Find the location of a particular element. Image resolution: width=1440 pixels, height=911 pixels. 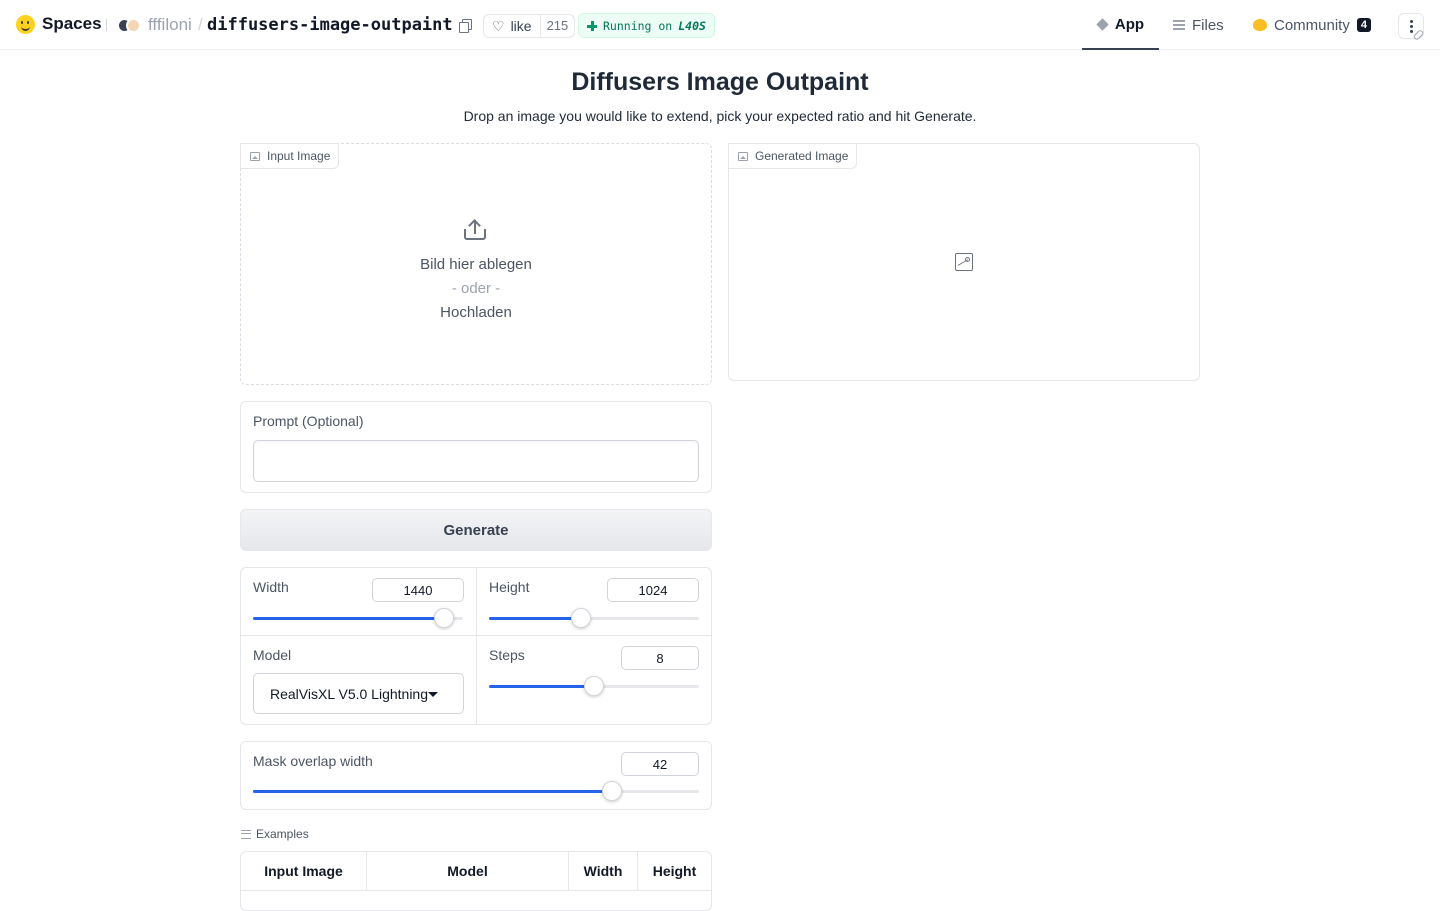

status-badge: Running on L40S is located at coordinates (646, 25).